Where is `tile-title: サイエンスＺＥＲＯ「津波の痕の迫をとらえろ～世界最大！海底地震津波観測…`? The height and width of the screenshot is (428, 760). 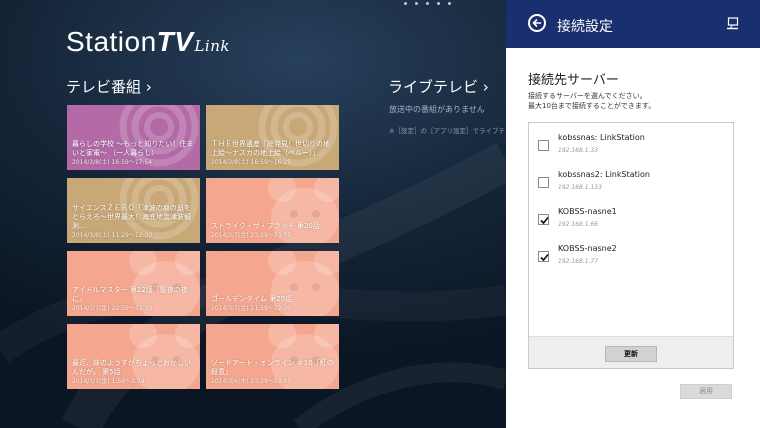 tile-title: サイエンスＺＥＲＯ「津波の痕の迫をとらえろ～世界最大！海底地震津波観測… is located at coordinates (131, 217).